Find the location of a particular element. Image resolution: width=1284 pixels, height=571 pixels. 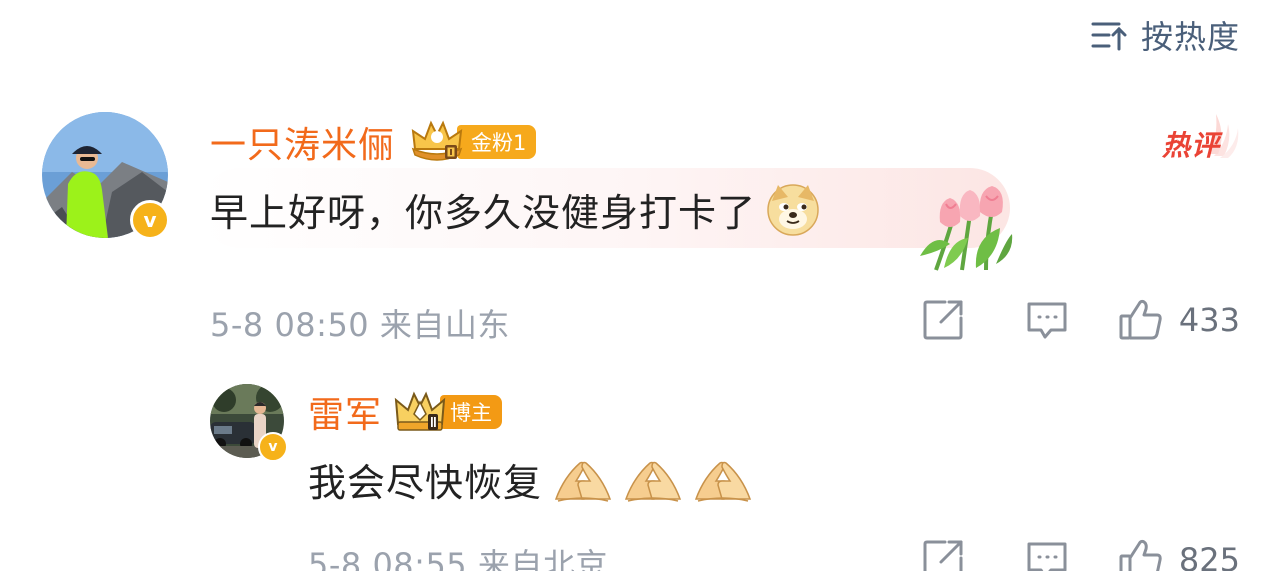

commenter-header: 一只涛米俪 金粉1 is located at coordinates (373, 142).